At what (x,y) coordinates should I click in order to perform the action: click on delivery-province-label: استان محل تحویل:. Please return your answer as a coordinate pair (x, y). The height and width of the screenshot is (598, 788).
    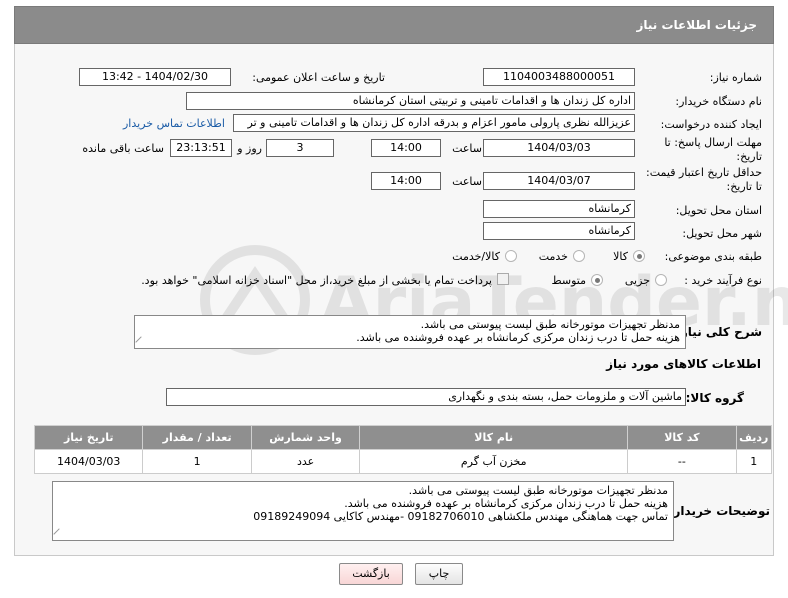
    Looking at the image, I should click on (718, 210).